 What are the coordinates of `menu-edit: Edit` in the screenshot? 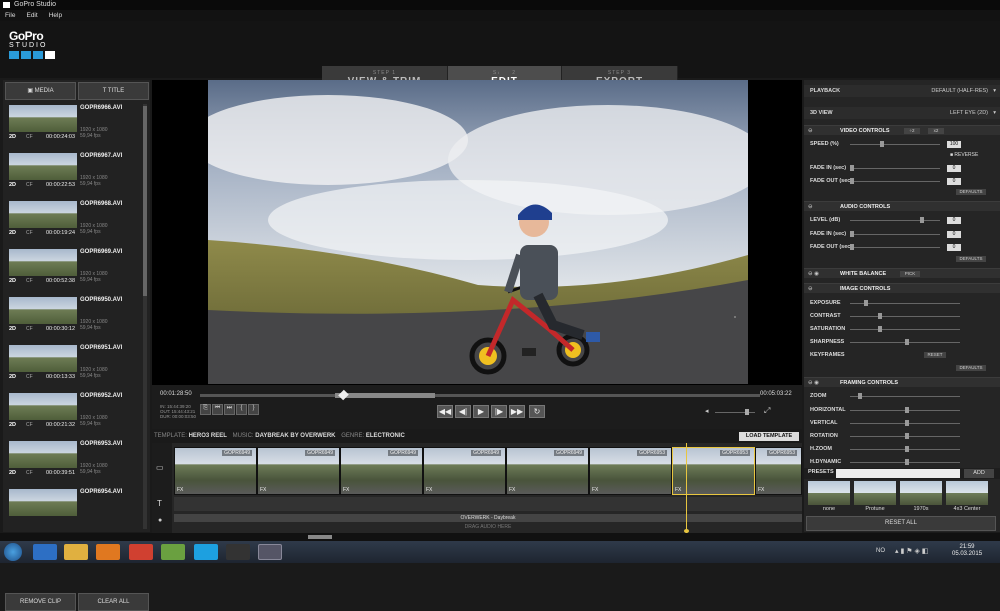 It's located at (31, 15).